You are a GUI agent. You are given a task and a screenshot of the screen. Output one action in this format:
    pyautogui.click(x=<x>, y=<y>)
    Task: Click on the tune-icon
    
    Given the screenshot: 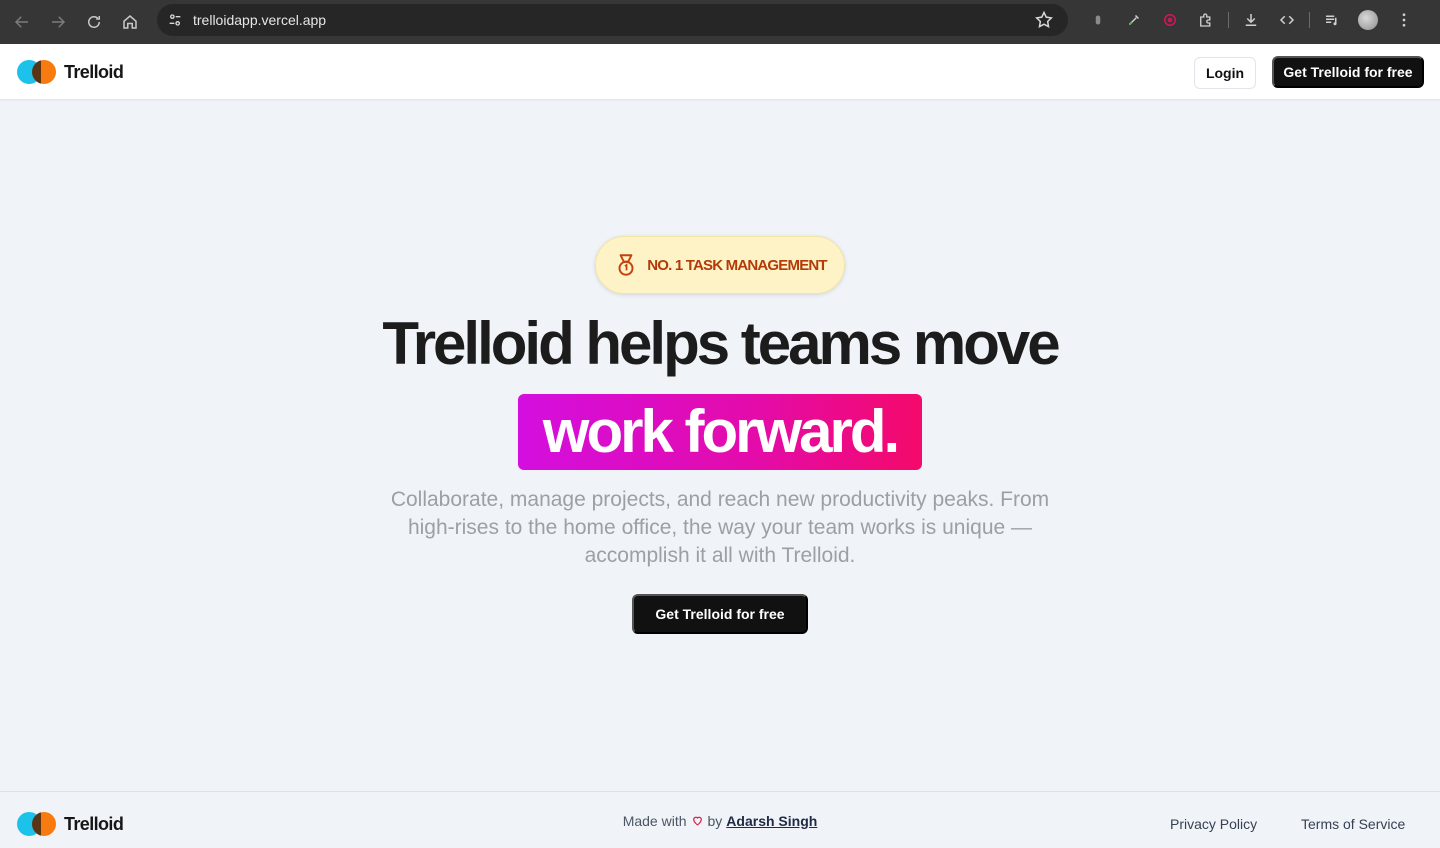 What is the action you would take?
    pyautogui.click(x=175, y=20)
    